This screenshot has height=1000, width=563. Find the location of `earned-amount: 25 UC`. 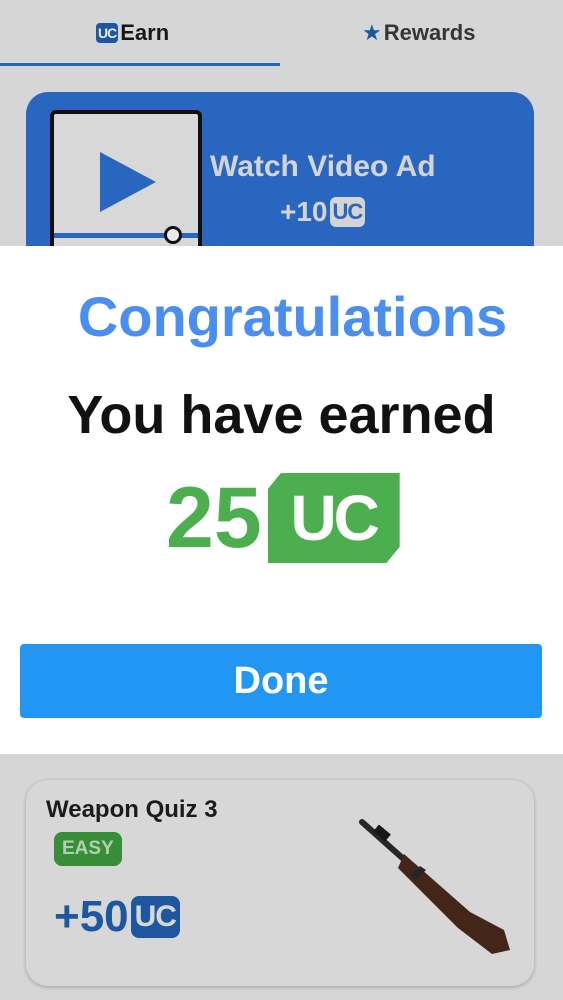

earned-amount: 25 UC is located at coordinates (283, 518).